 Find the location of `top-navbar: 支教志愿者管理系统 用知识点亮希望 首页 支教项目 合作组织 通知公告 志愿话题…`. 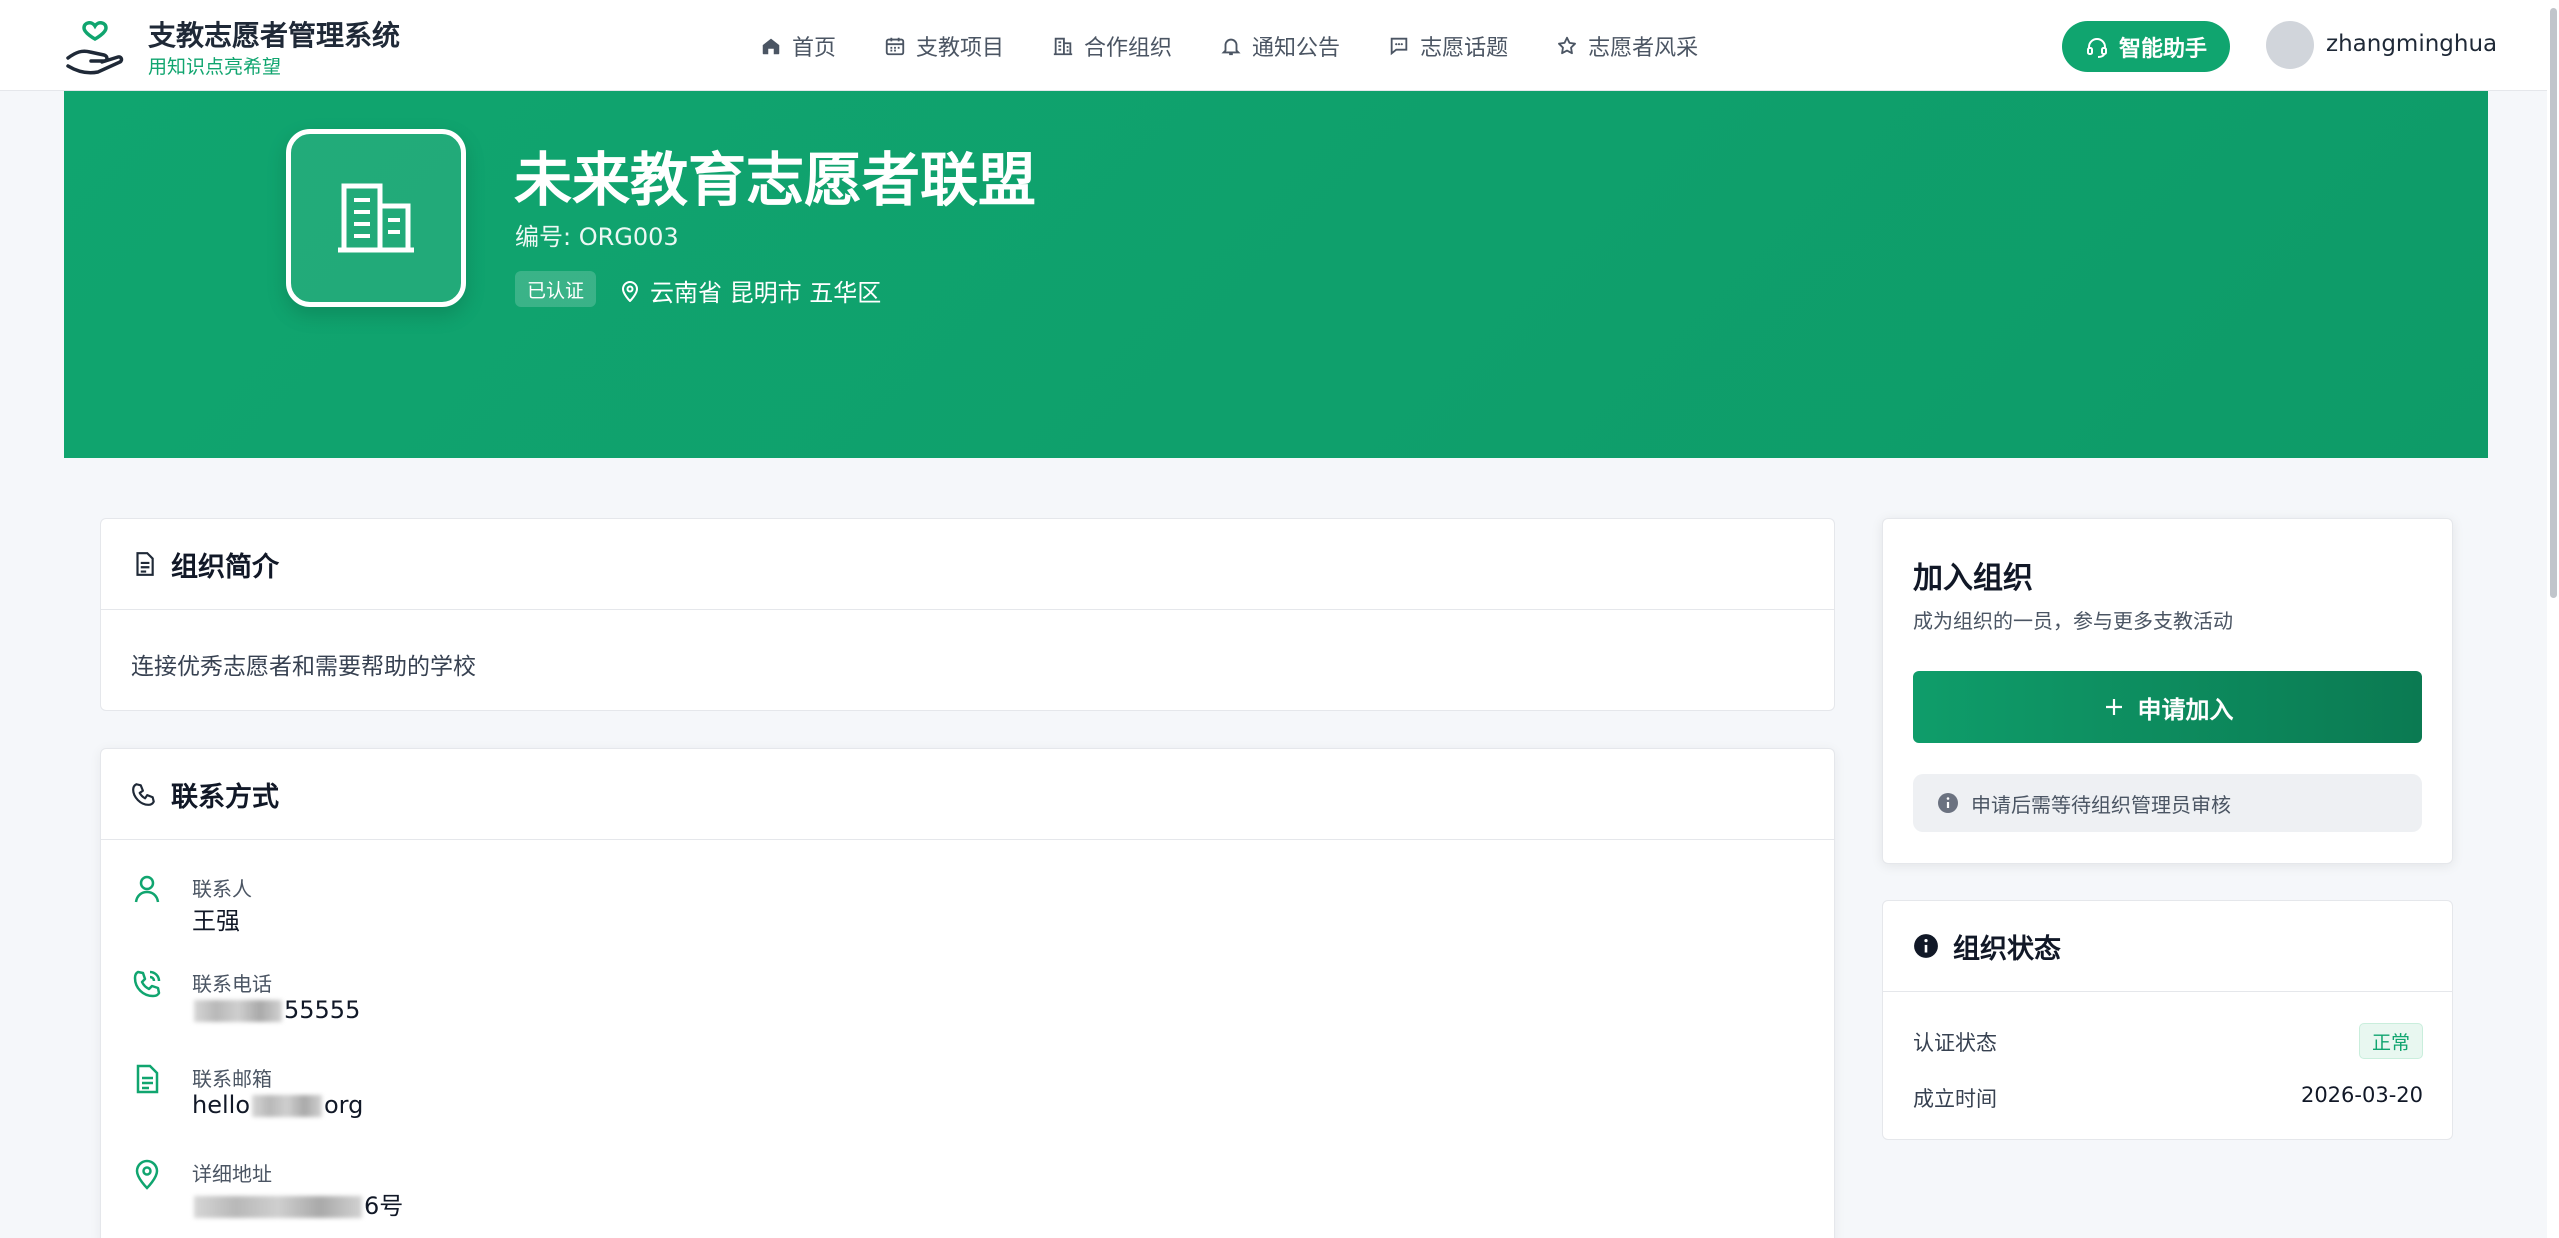

top-navbar: 支教志愿者管理系统 用知识点亮希望 首页 支教项目 合作组织 通知公告 志愿话题… is located at coordinates (1279, 45).